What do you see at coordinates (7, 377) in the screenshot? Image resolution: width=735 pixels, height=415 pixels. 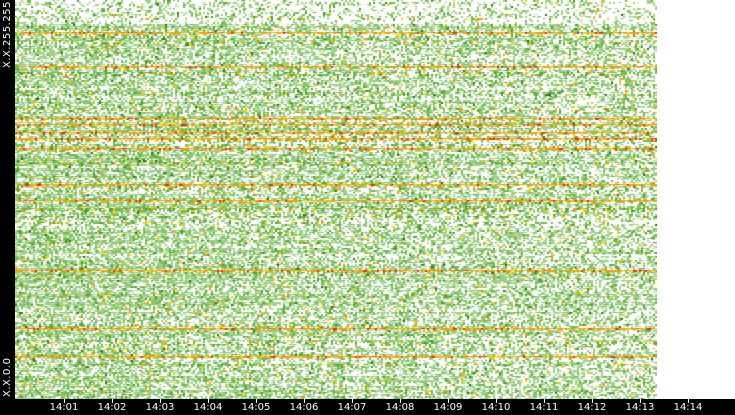 I see `y-label-bottom: X.X.0.0` at bounding box center [7, 377].